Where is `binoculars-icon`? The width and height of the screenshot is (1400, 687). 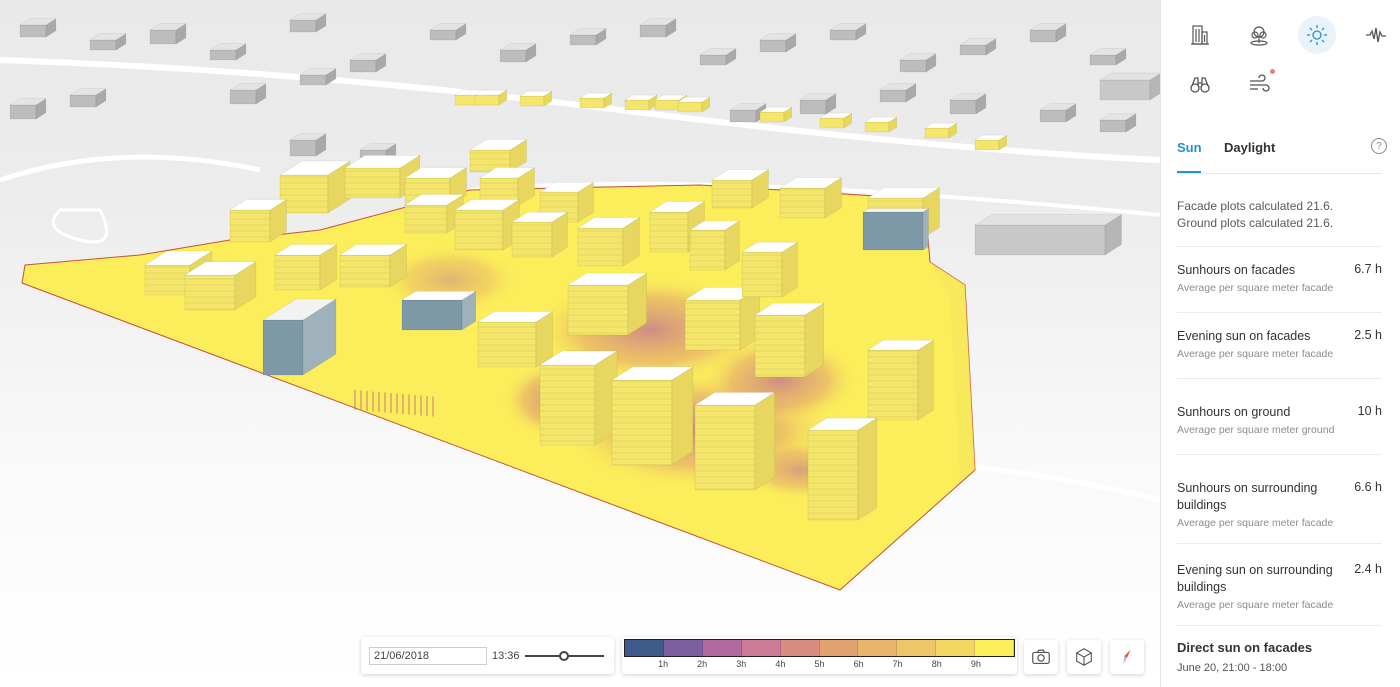
binoculars-icon is located at coordinates (1200, 85).